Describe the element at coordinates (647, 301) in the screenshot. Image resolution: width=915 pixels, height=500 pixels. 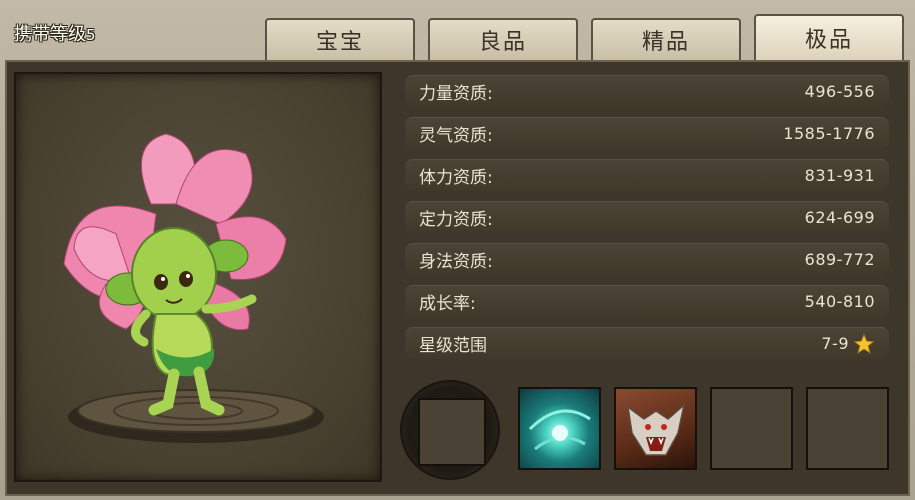
I see `stat-row-growth: 成长率: 540-810` at that location.